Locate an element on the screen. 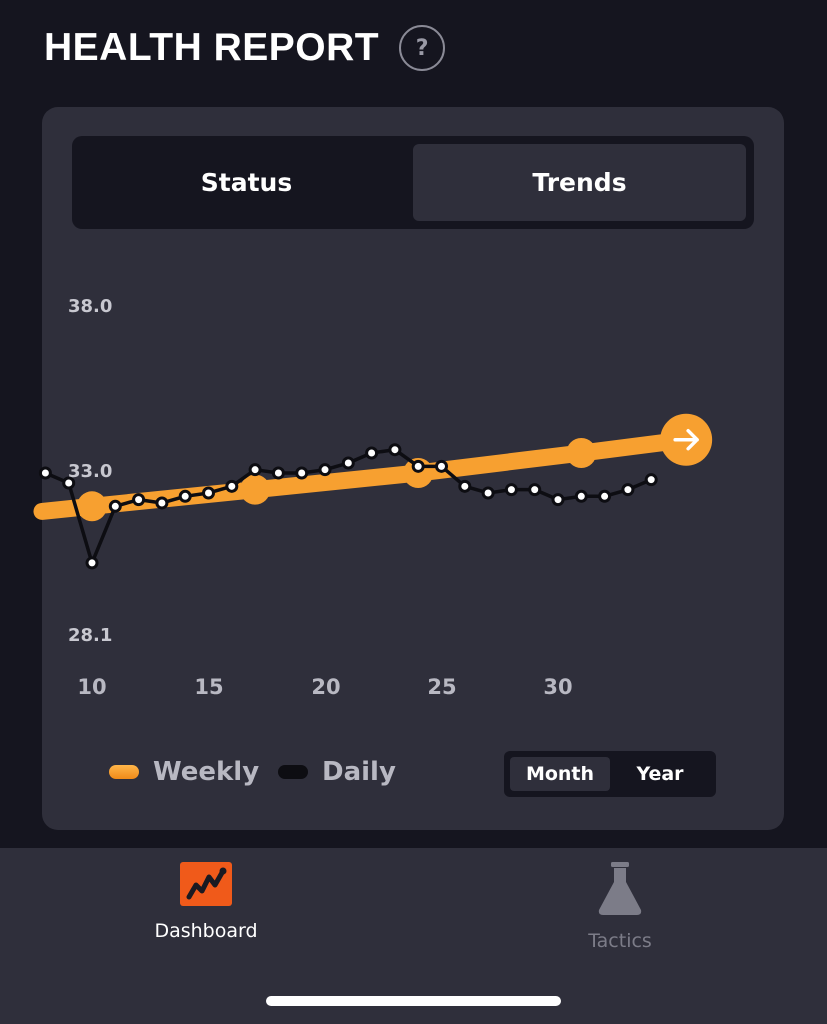 The width and height of the screenshot is (827, 1024). header: HEALTH REPORT ? is located at coordinates (245, 48).